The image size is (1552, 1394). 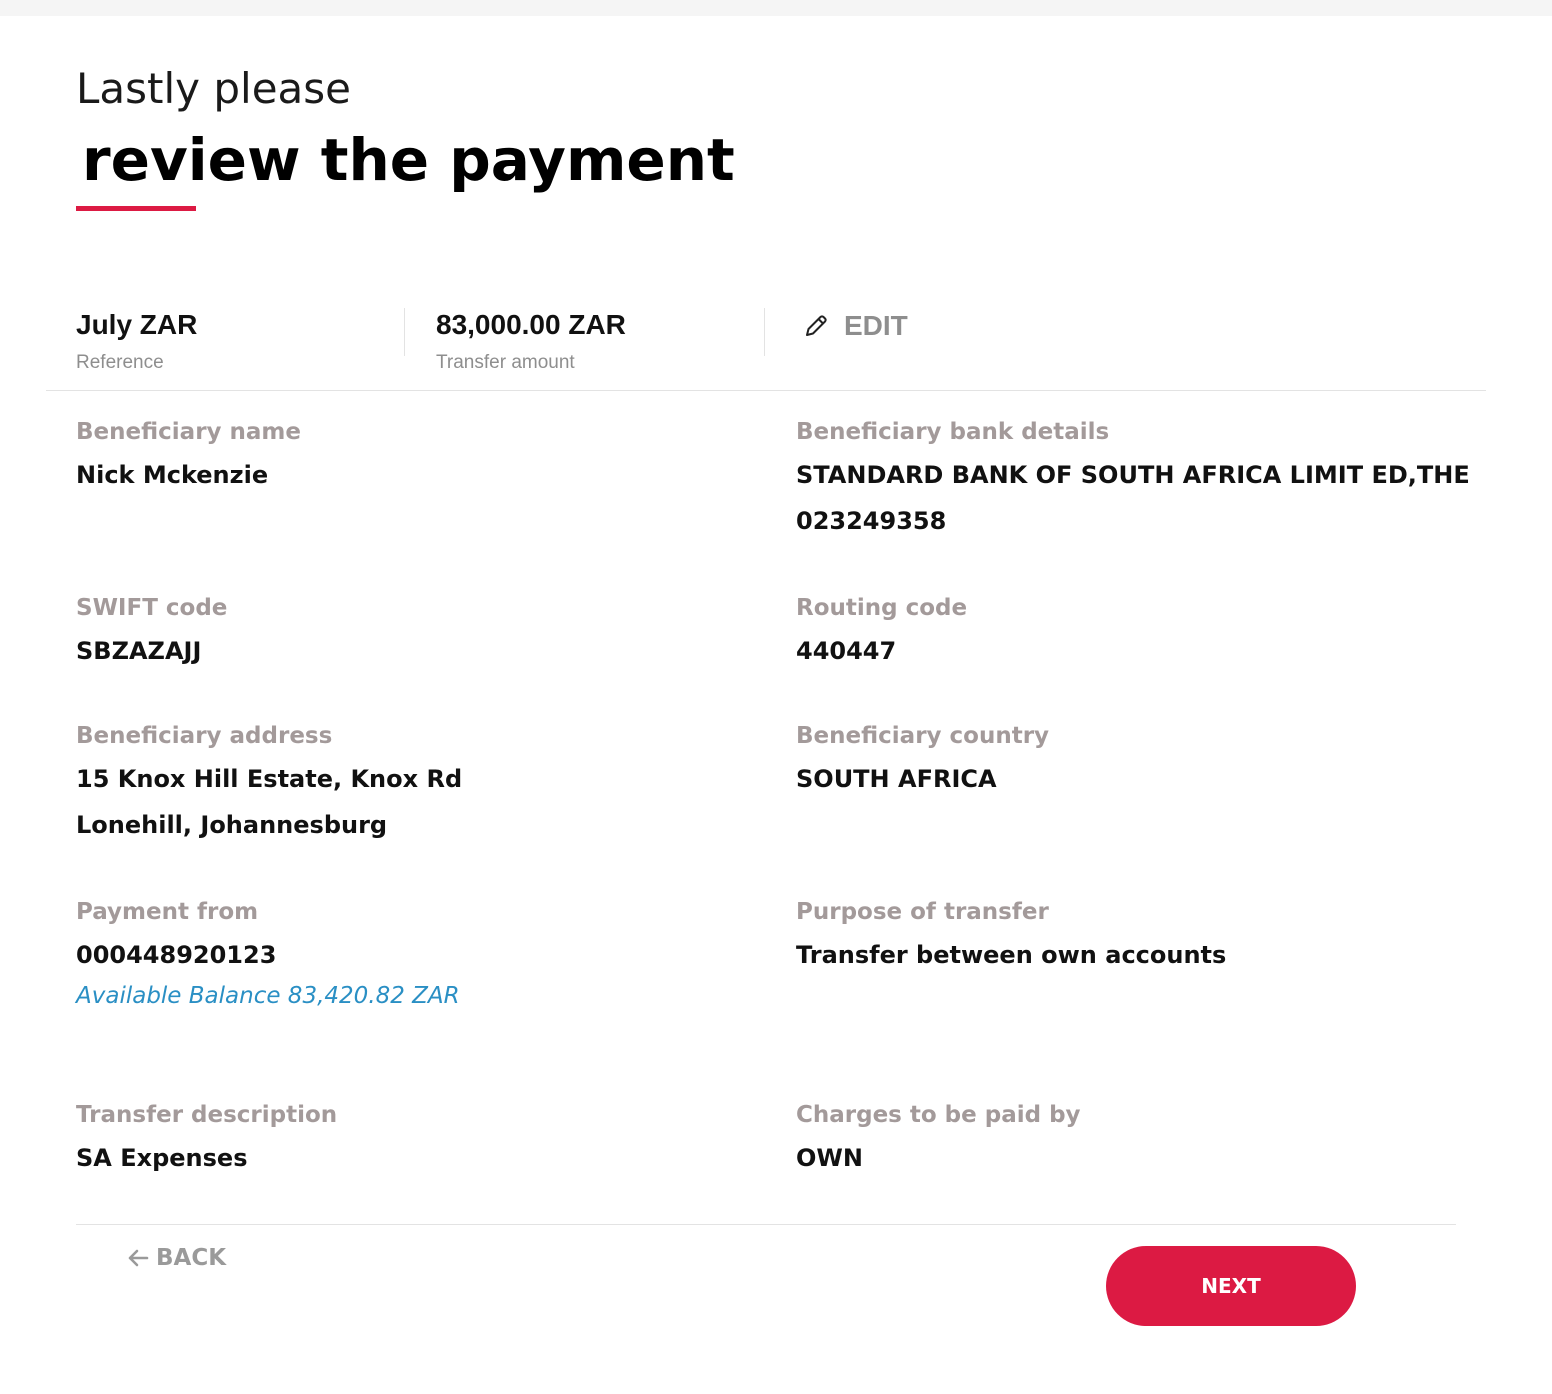 I want to click on back-button: BACK, so click(x=176, y=1258).